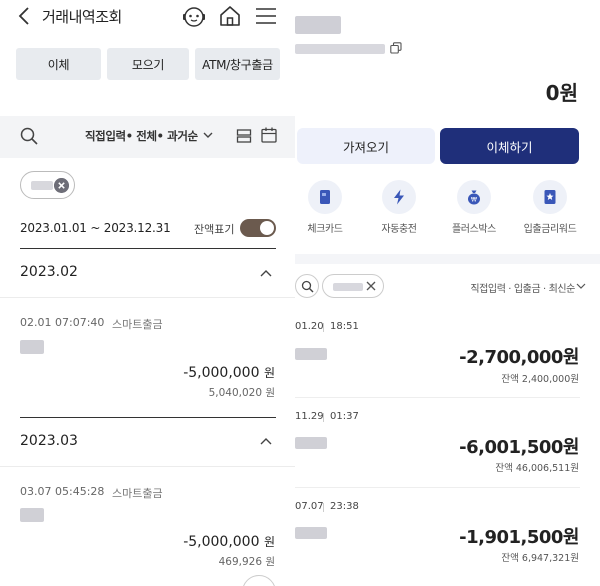 The width and height of the screenshot is (600, 586). What do you see at coordinates (141, 136) in the screenshot?
I see `filter-summary: 직접입력• 전체• 과거순` at bounding box center [141, 136].